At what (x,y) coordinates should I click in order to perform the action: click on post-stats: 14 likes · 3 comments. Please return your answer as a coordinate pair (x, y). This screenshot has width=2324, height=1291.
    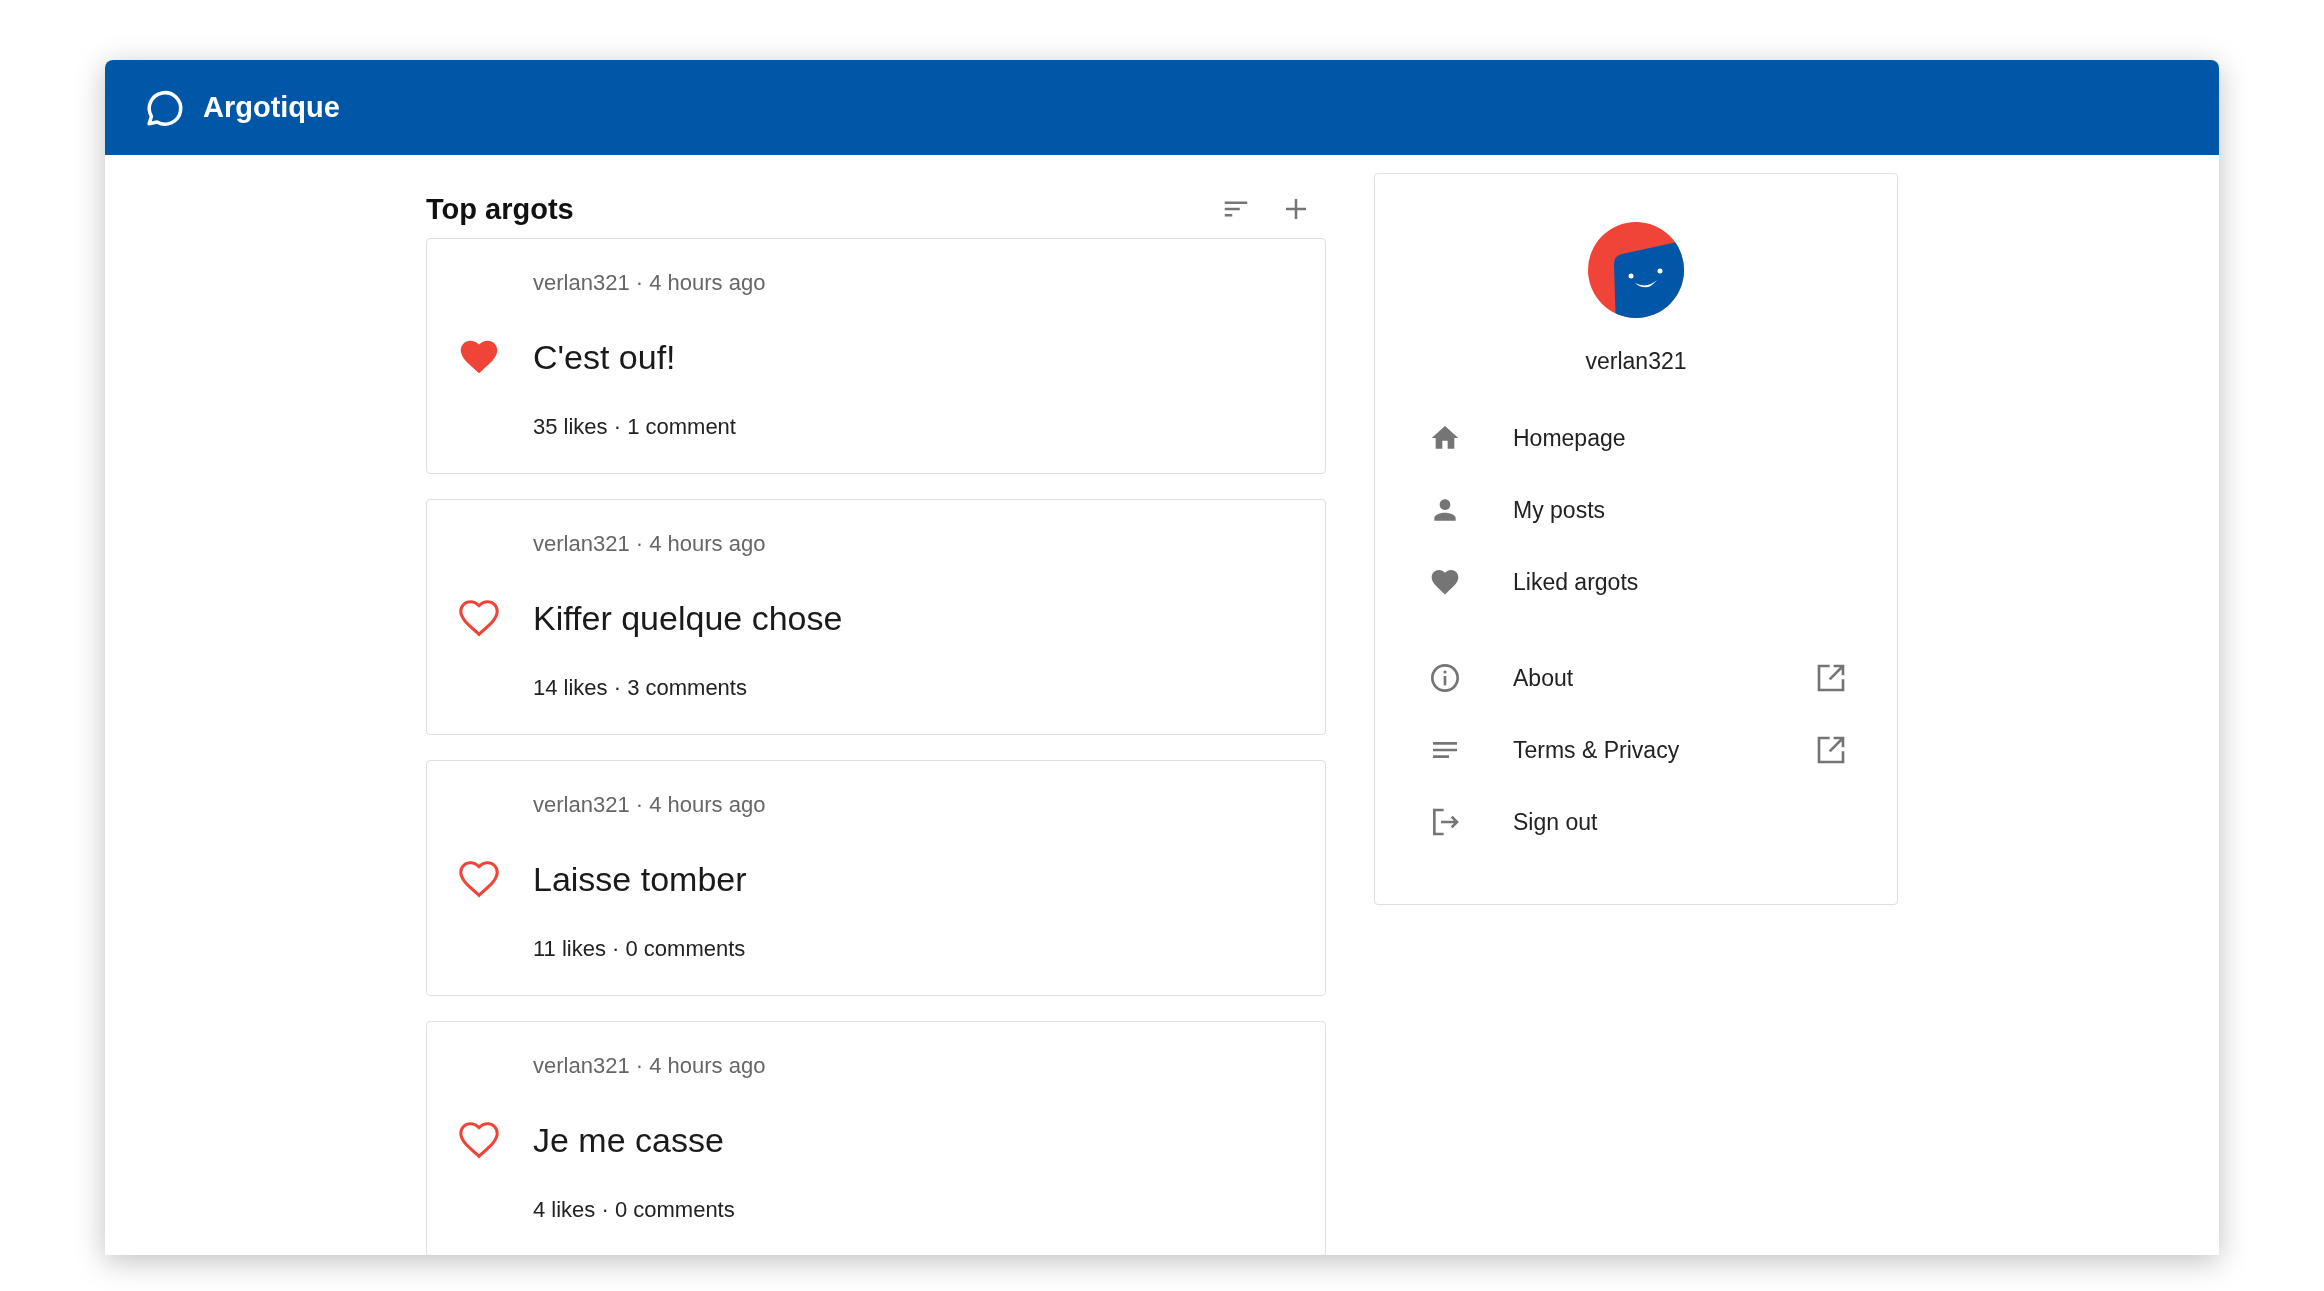
    Looking at the image, I should click on (640, 688).